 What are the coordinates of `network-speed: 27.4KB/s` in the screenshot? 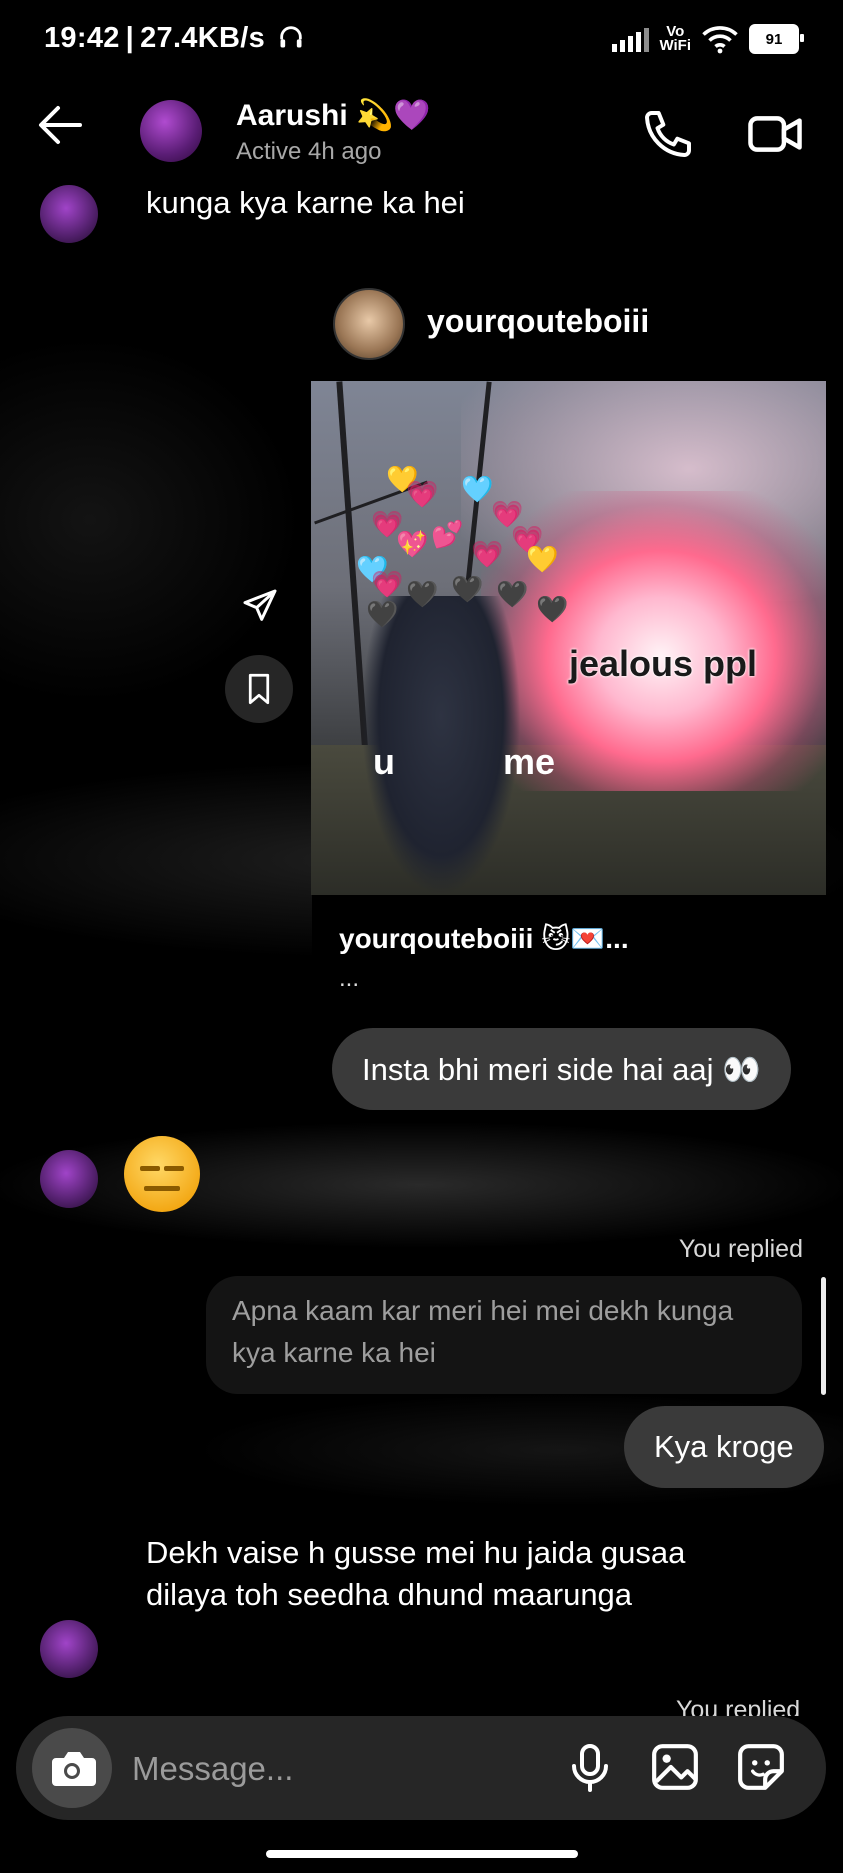 It's located at (203, 38).